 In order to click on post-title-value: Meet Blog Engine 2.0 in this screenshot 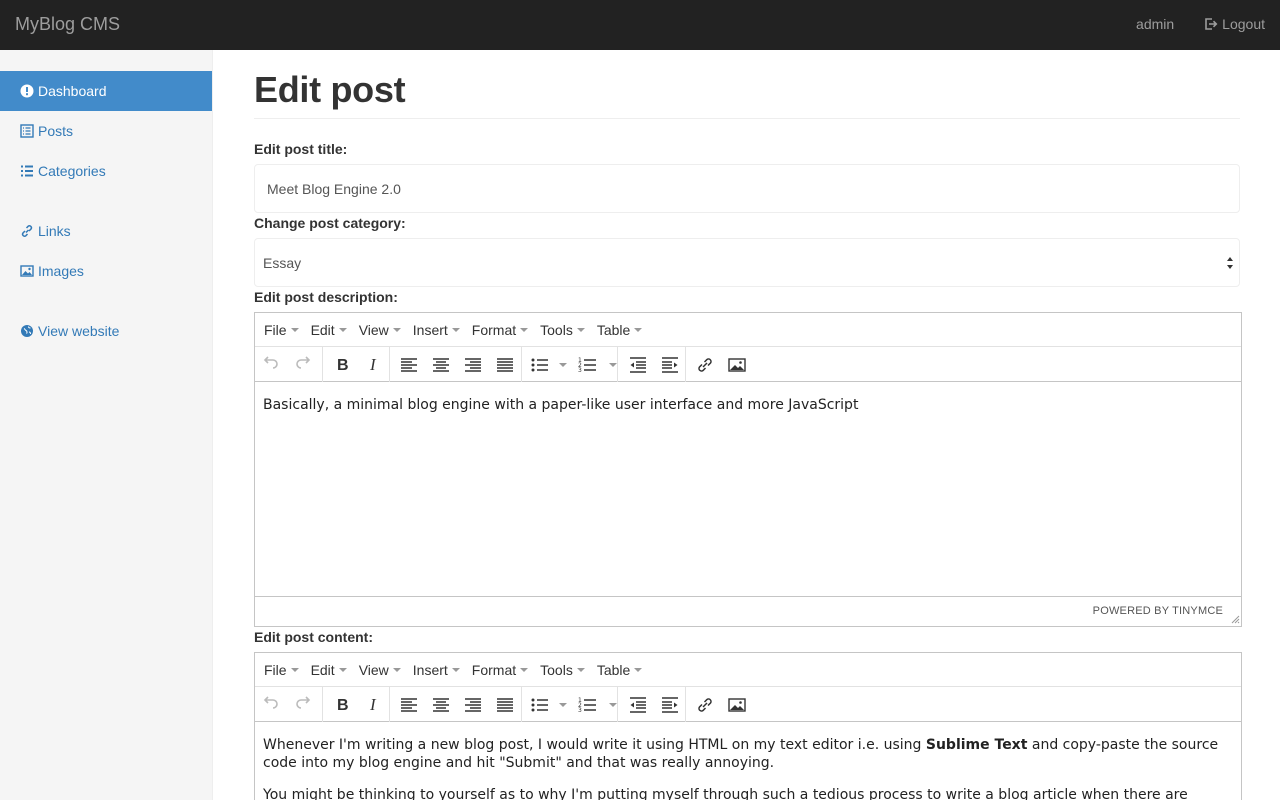, I will do `click(334, 188)`.